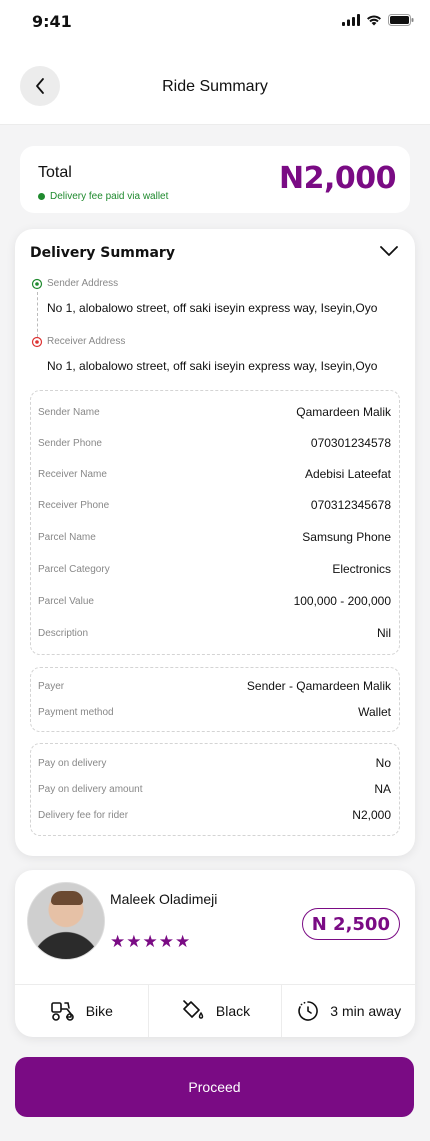 The width and height of the screenshot is (430, 1141). What do you see at coordinates (214, 686) in the screenshot?
I see `payment-row: Payer Sender - Qamardeen Malik` at bounding box center [214, 686].